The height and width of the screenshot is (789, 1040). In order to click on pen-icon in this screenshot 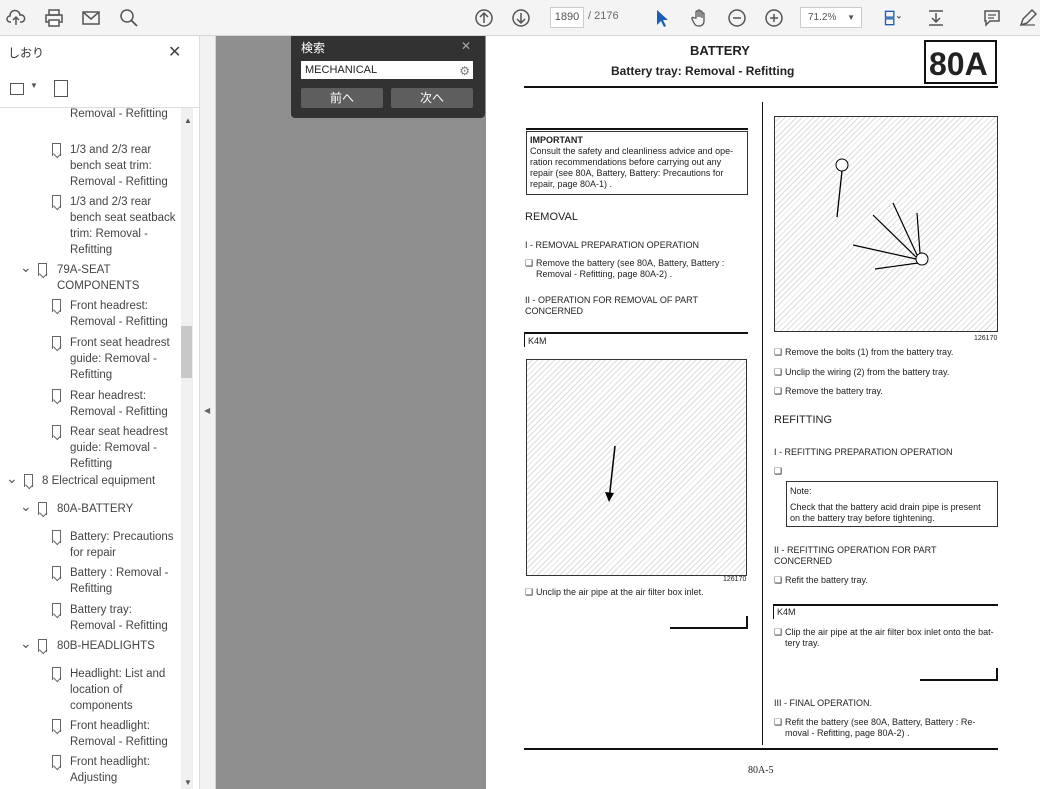, I will do `click(1028, 18)`.